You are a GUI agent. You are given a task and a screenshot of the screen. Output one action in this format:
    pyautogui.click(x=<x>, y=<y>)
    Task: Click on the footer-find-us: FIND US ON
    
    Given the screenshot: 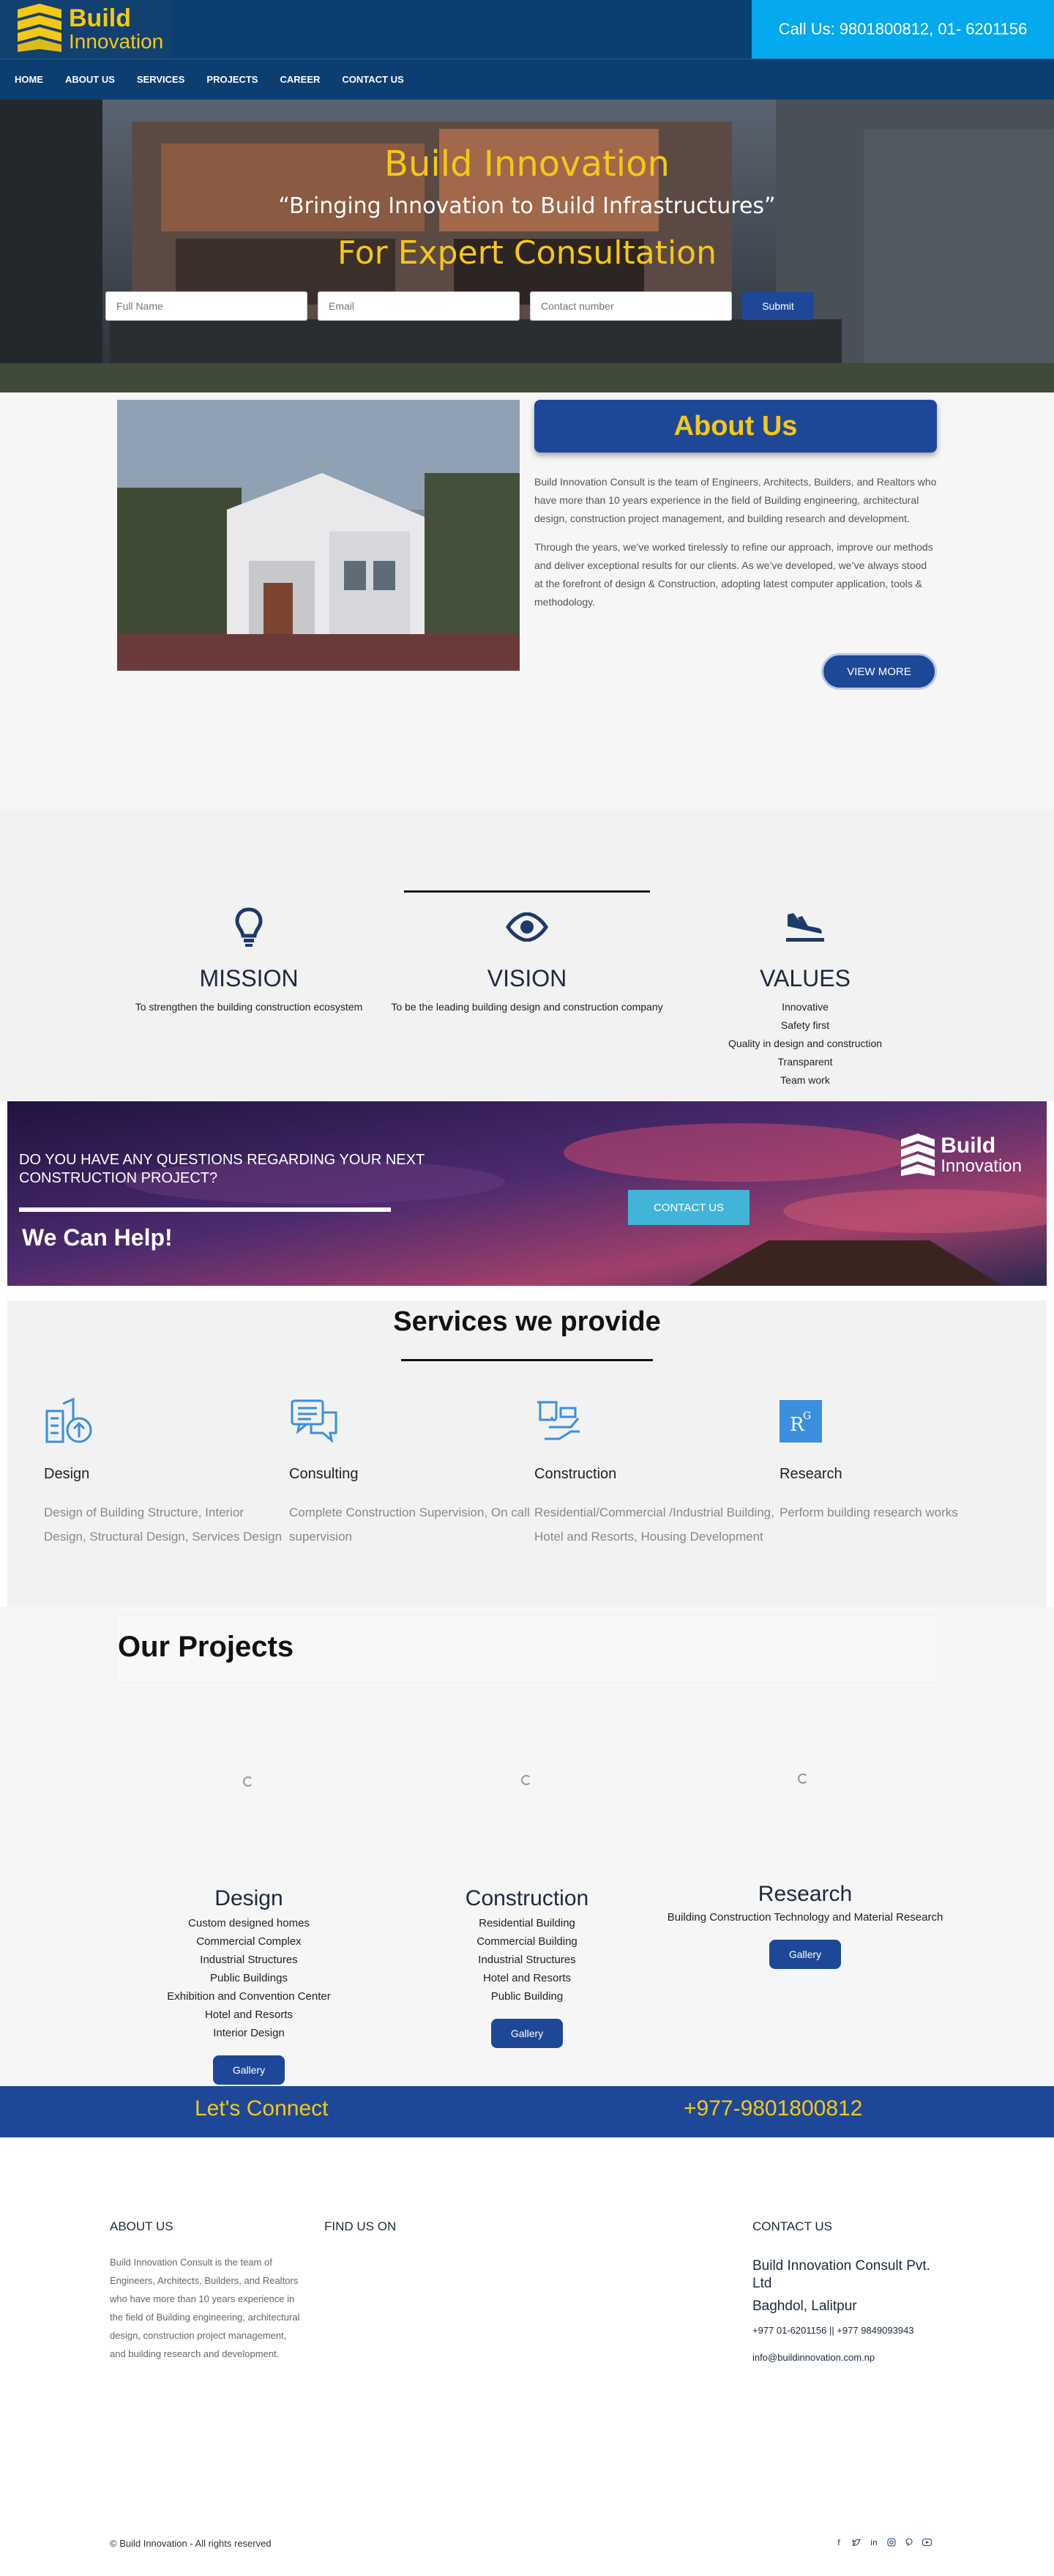 What is the action you would take?
    pyautogui.click(x=360, y=2226)
    